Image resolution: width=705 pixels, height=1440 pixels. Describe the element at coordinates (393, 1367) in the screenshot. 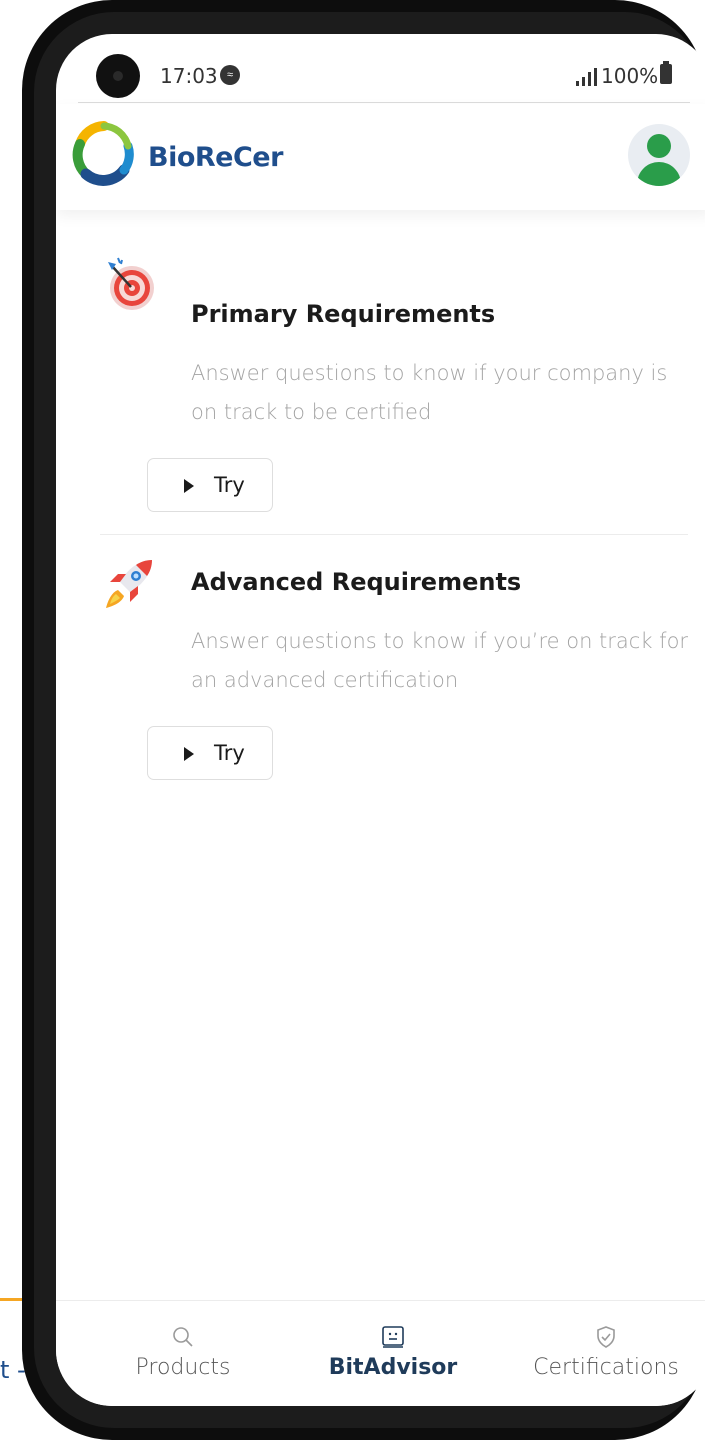

I see `nav-label-bitadvisor: BitAdvisor` at that location.